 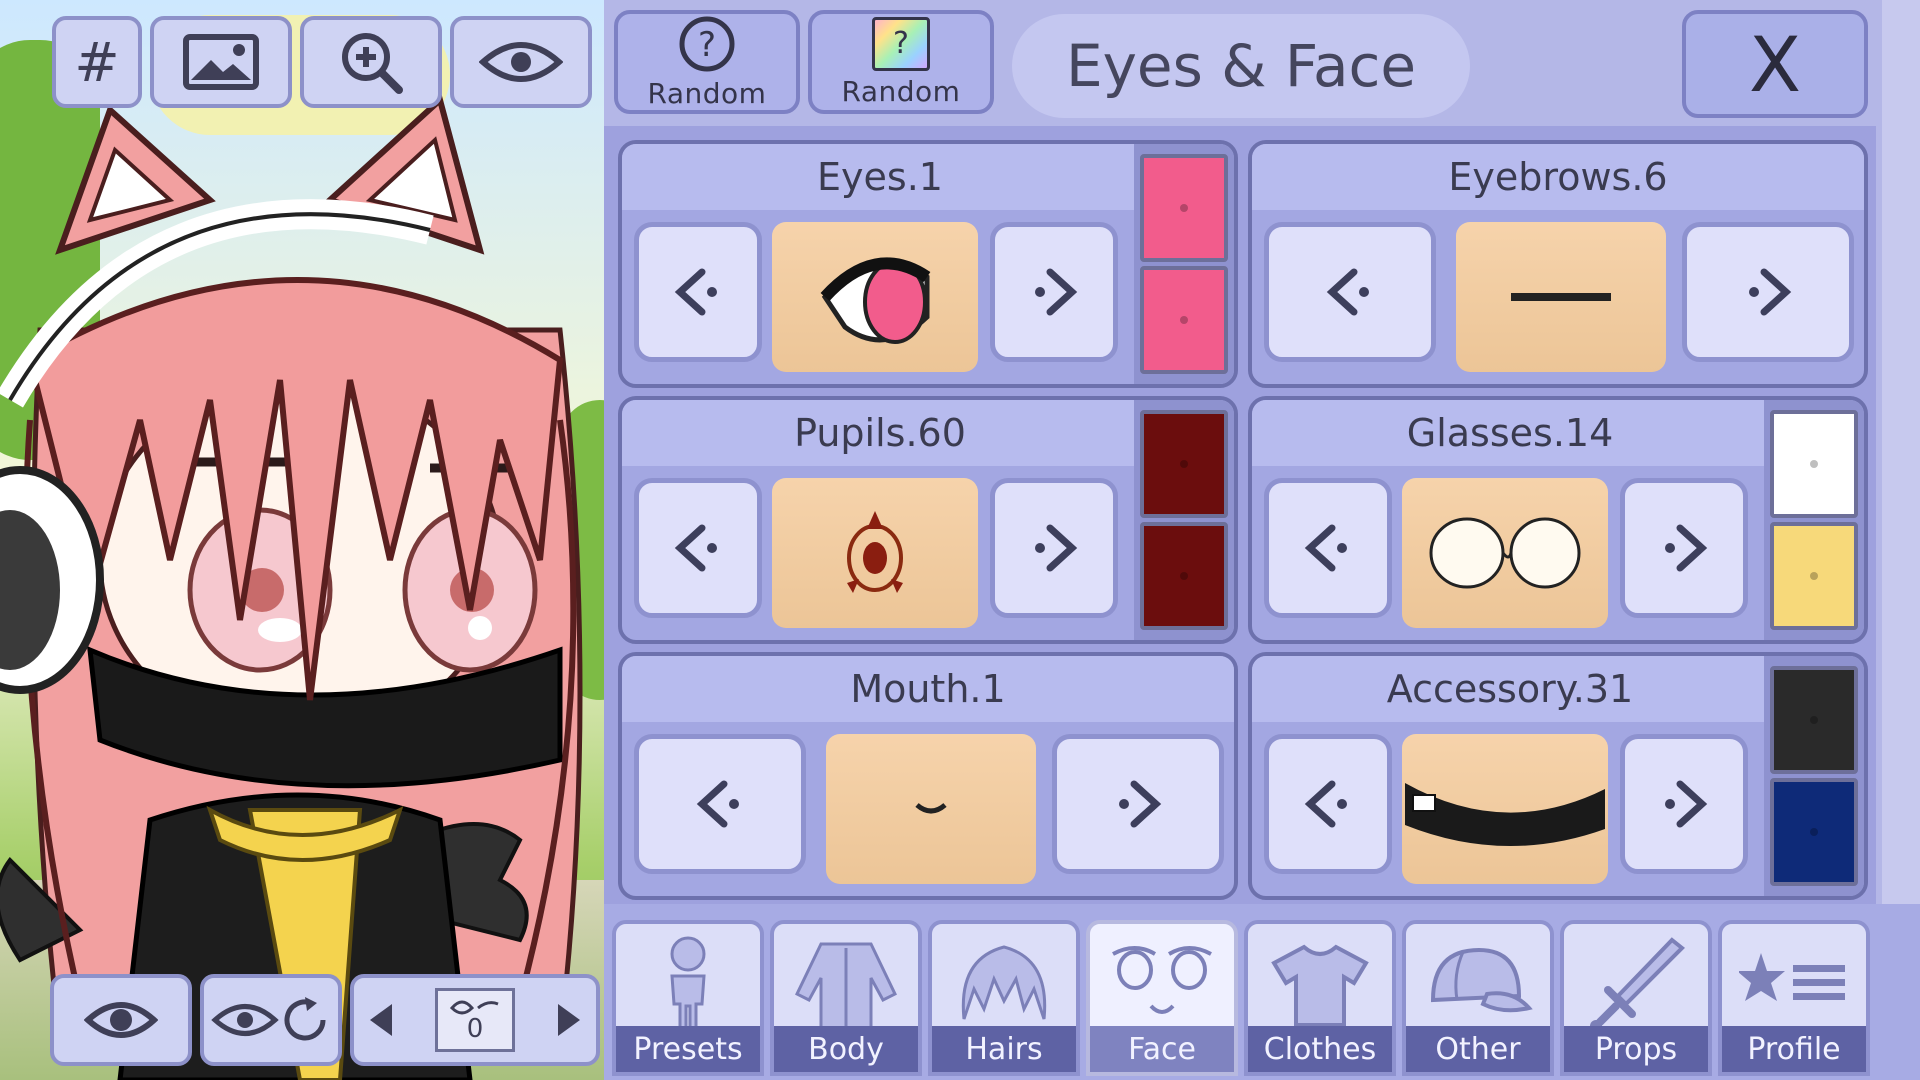 What do you see at coordinates (688, 985) in the screenshot?
I see `person-icon` at bounding box center [688, 985].